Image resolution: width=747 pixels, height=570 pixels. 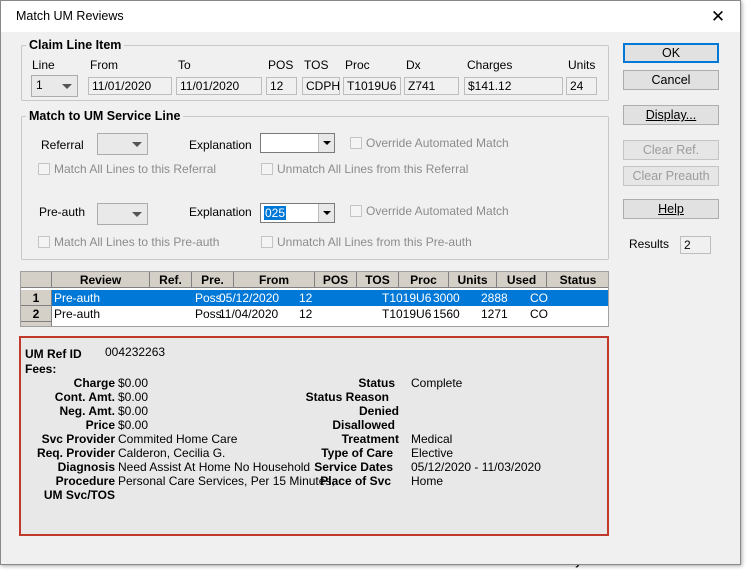 What do you see at coordinates (226, 481) in the screenshot?
I see `procedure-value: Personal Care Services, Per 15 Minutes,` at bounding box center [226, 481].